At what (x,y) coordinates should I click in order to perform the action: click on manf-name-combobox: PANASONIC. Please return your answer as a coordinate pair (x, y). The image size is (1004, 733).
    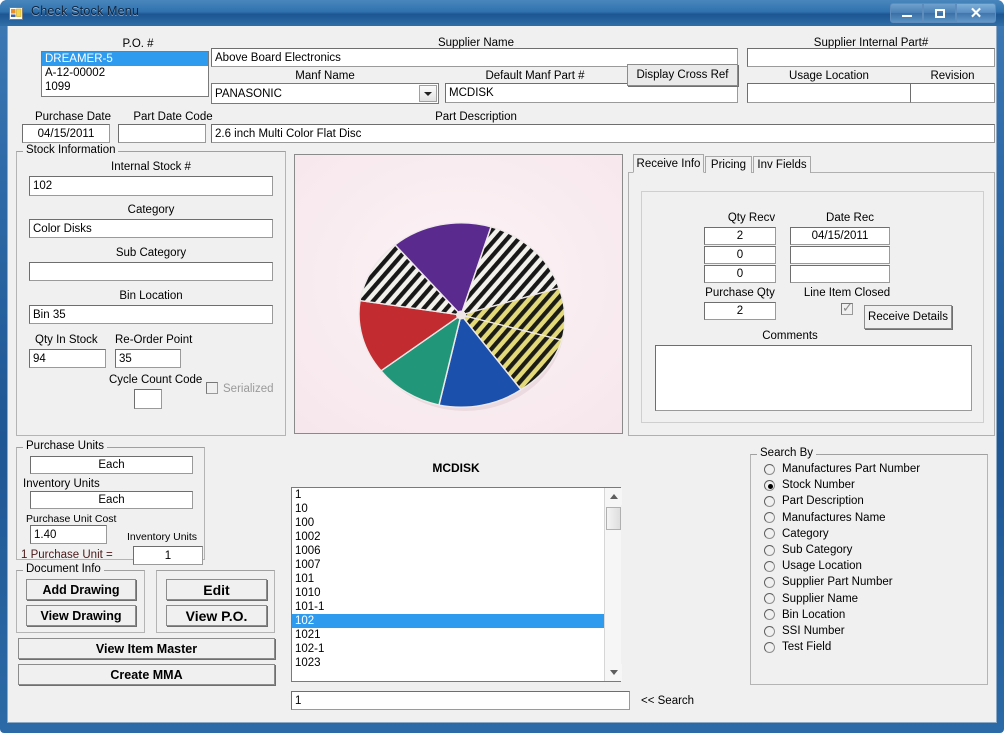
    Looking at the image, I should click on (325, 93).